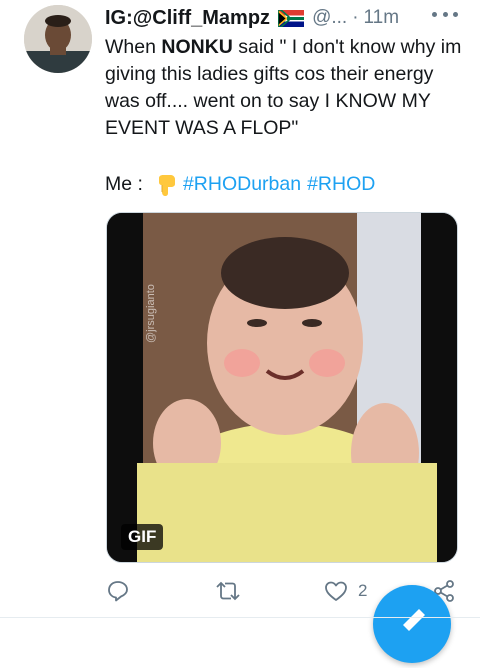 Image resolution: width=480 pixels, height=668 pixels. I want to click on more-options-icon, so click(445, 14).